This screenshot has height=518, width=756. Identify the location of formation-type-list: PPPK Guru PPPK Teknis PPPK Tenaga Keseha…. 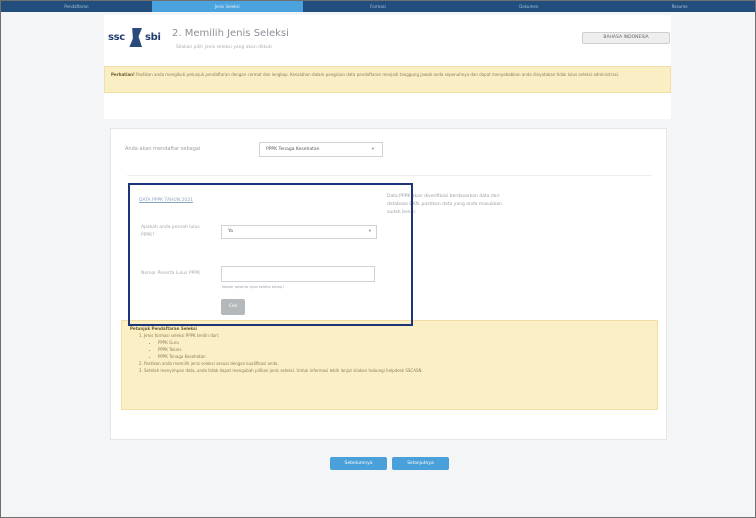
(403, 349).